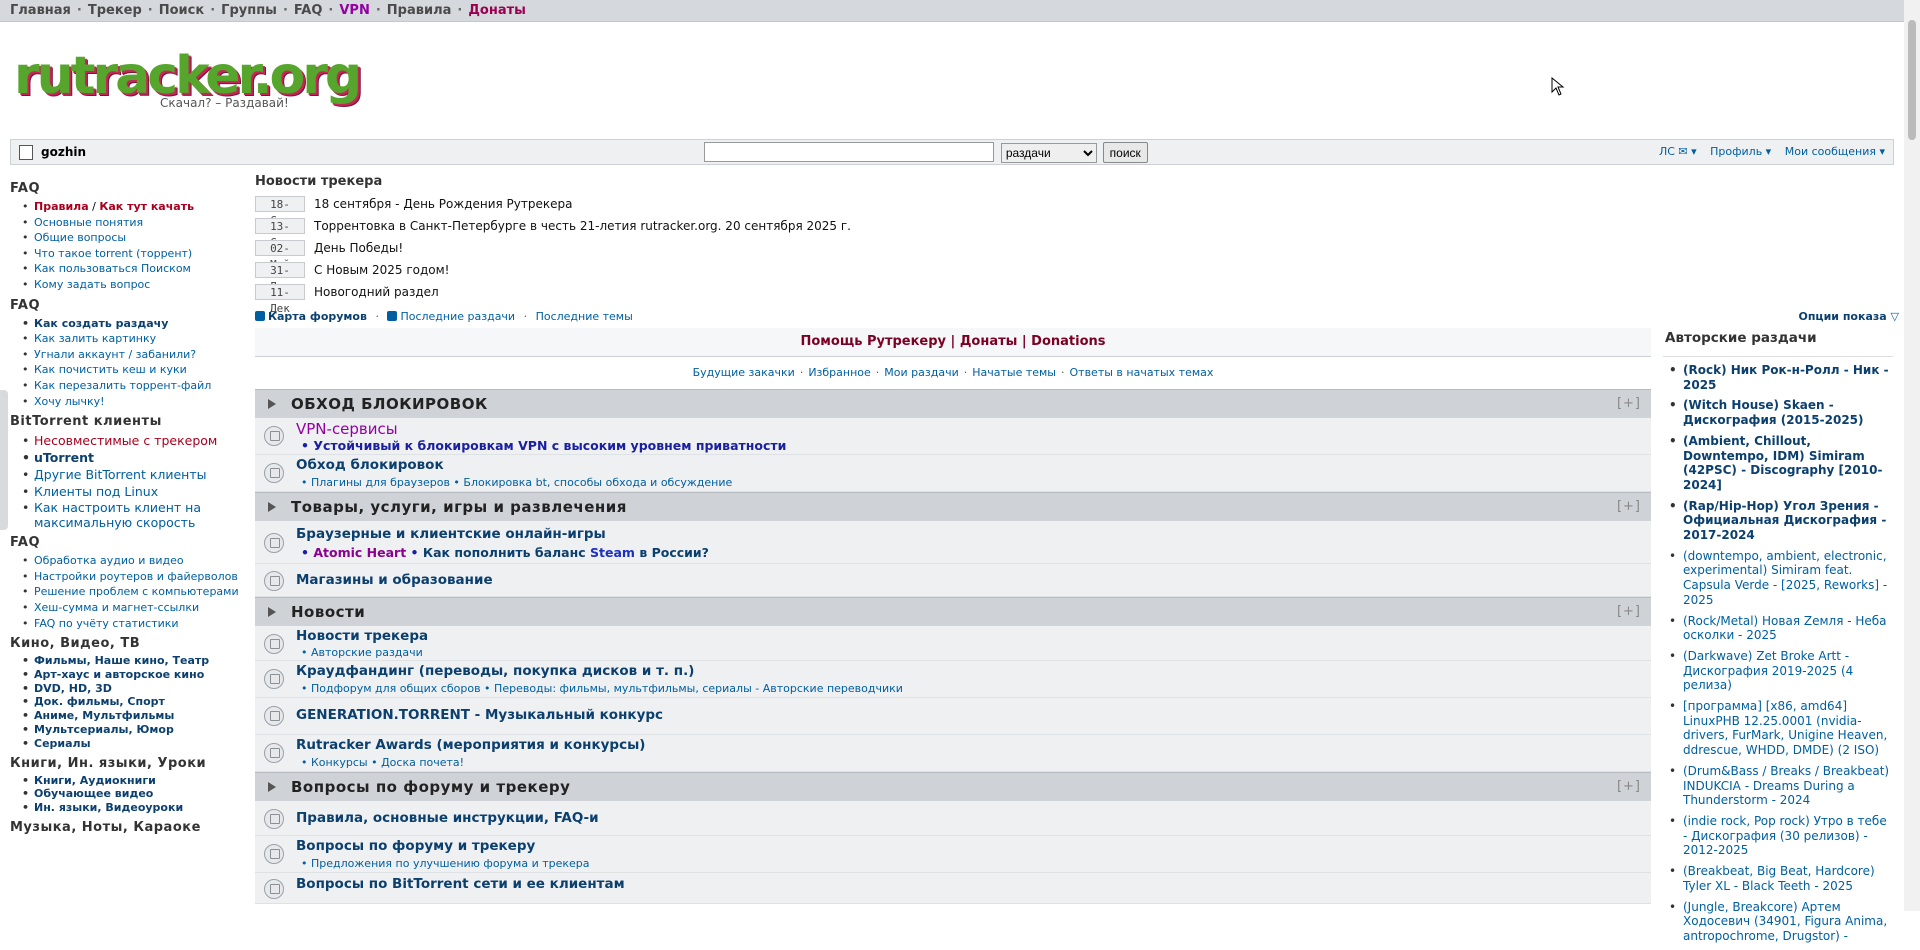 This screenshot has width=1920, height=950. What do you see at coordinates (451, 534) in the screenshot?
I see `forum-title: Браузерные и клиентские онлайн-игры` at bounding box center [451, 534].